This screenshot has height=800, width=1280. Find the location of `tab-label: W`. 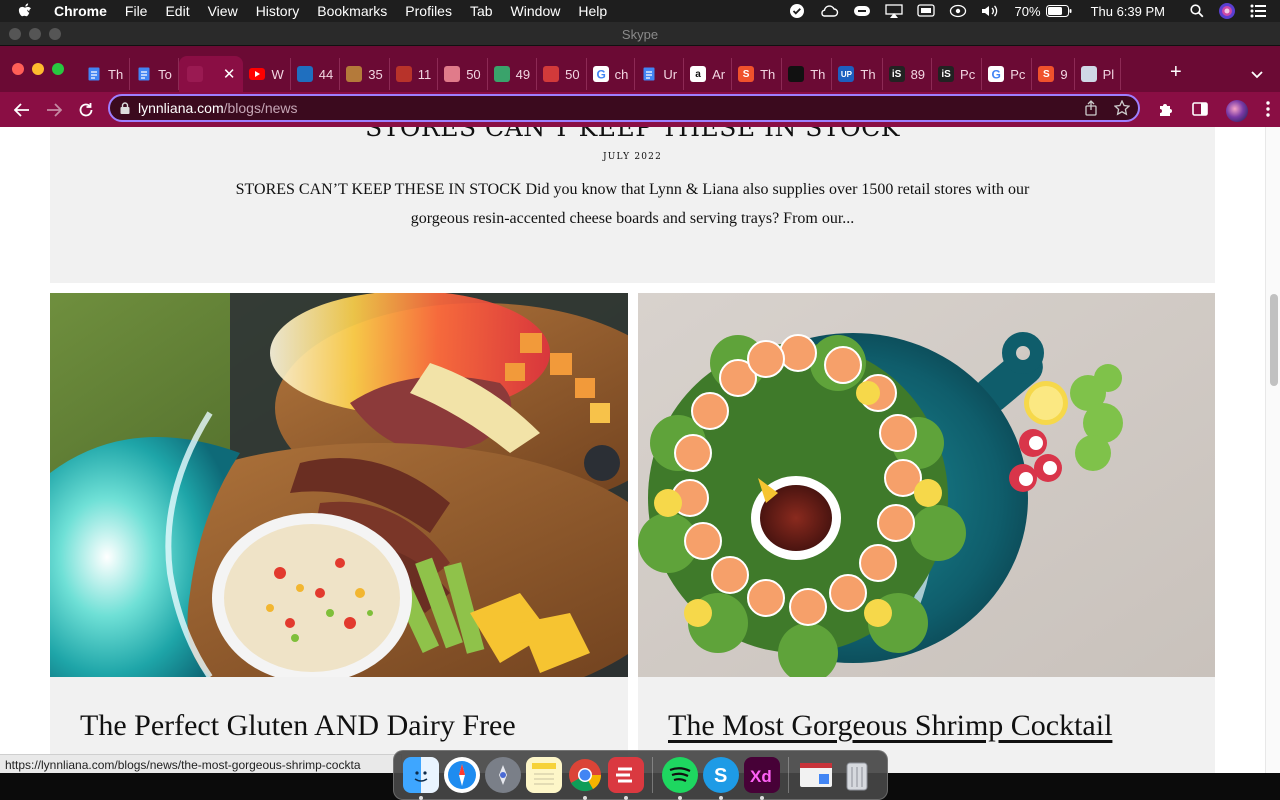

tab-label: W is located at coordinates (277, 74).